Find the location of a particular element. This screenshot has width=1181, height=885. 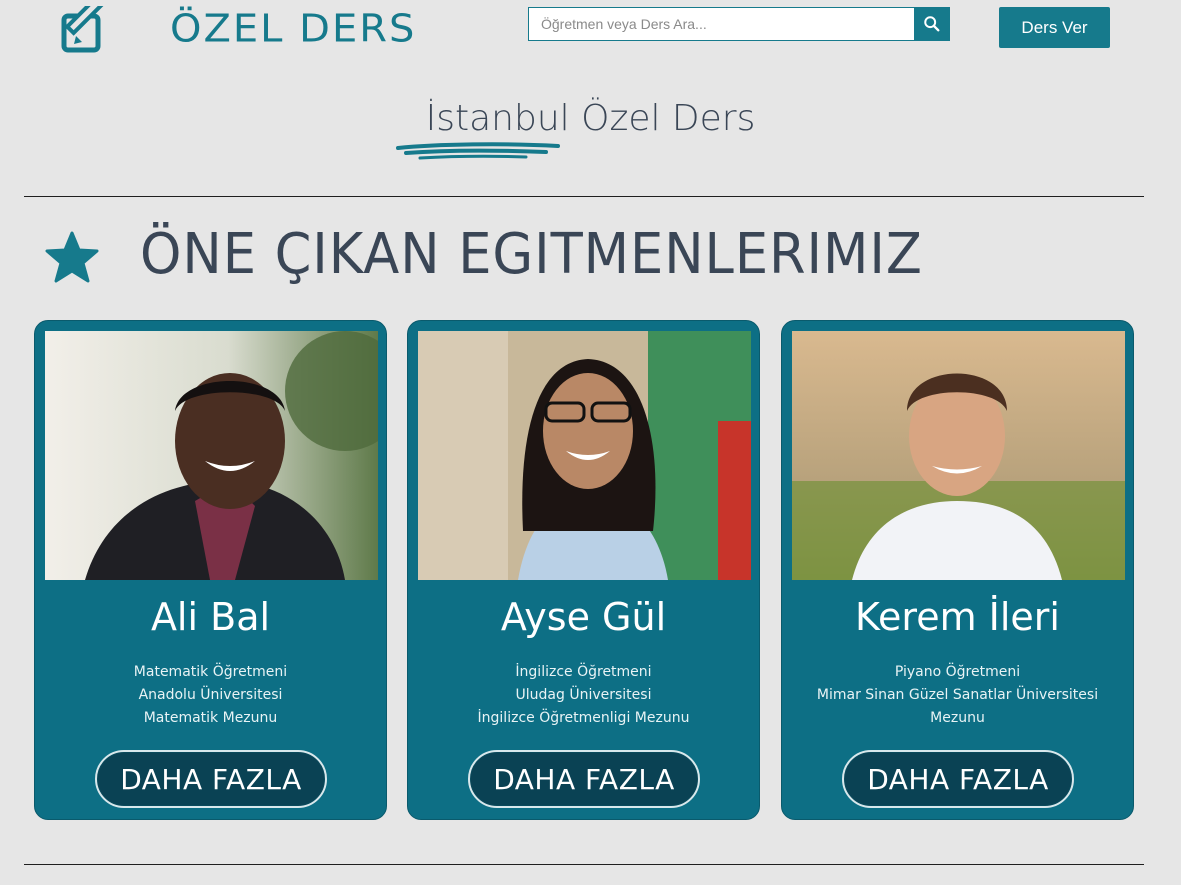

teacher-info-line: Uludag Üniversitesi is located at coordinates (583, 695).